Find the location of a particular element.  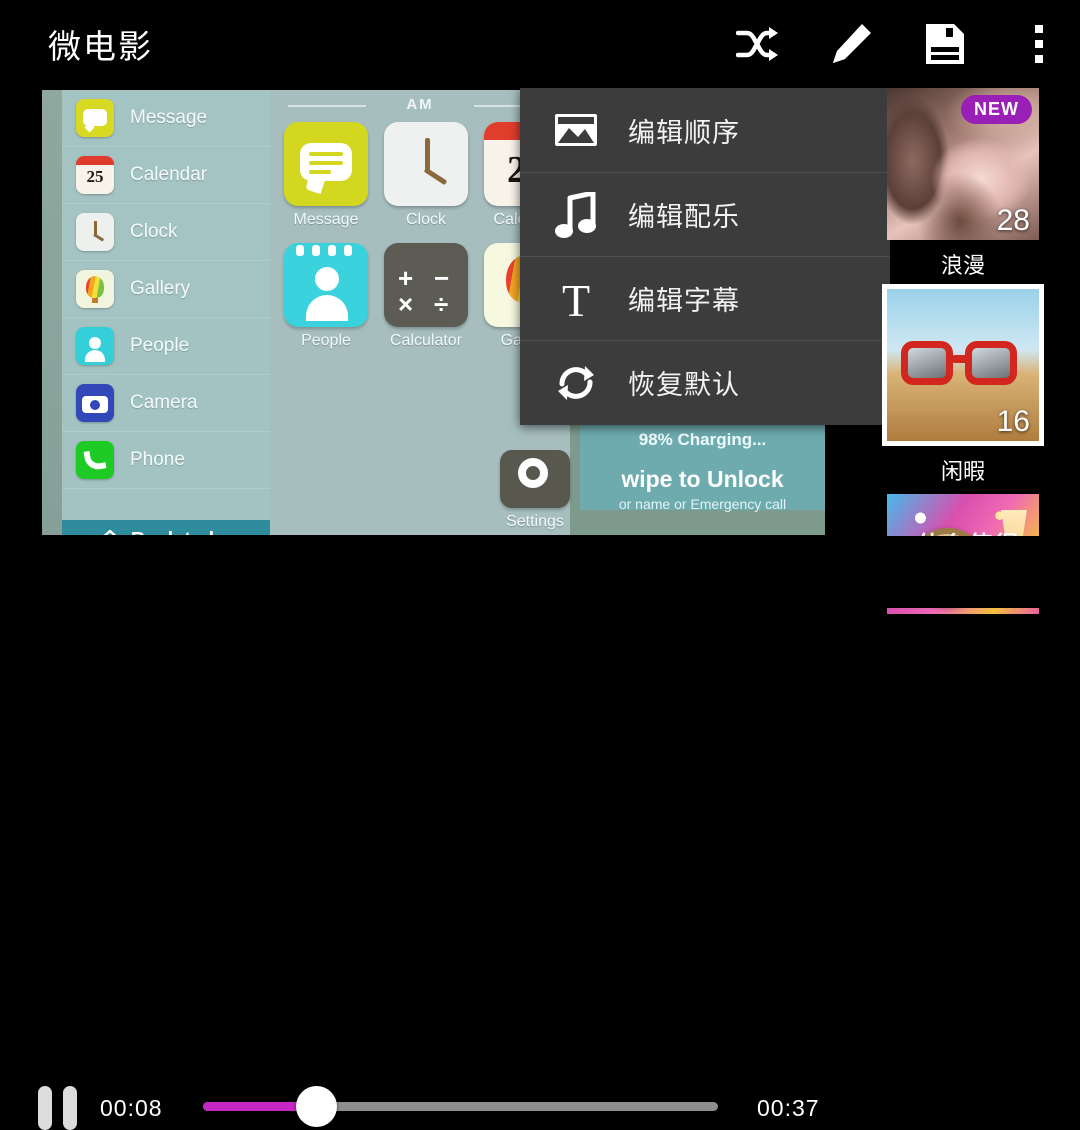

music-note-icon is located at coordinates (576, 215).